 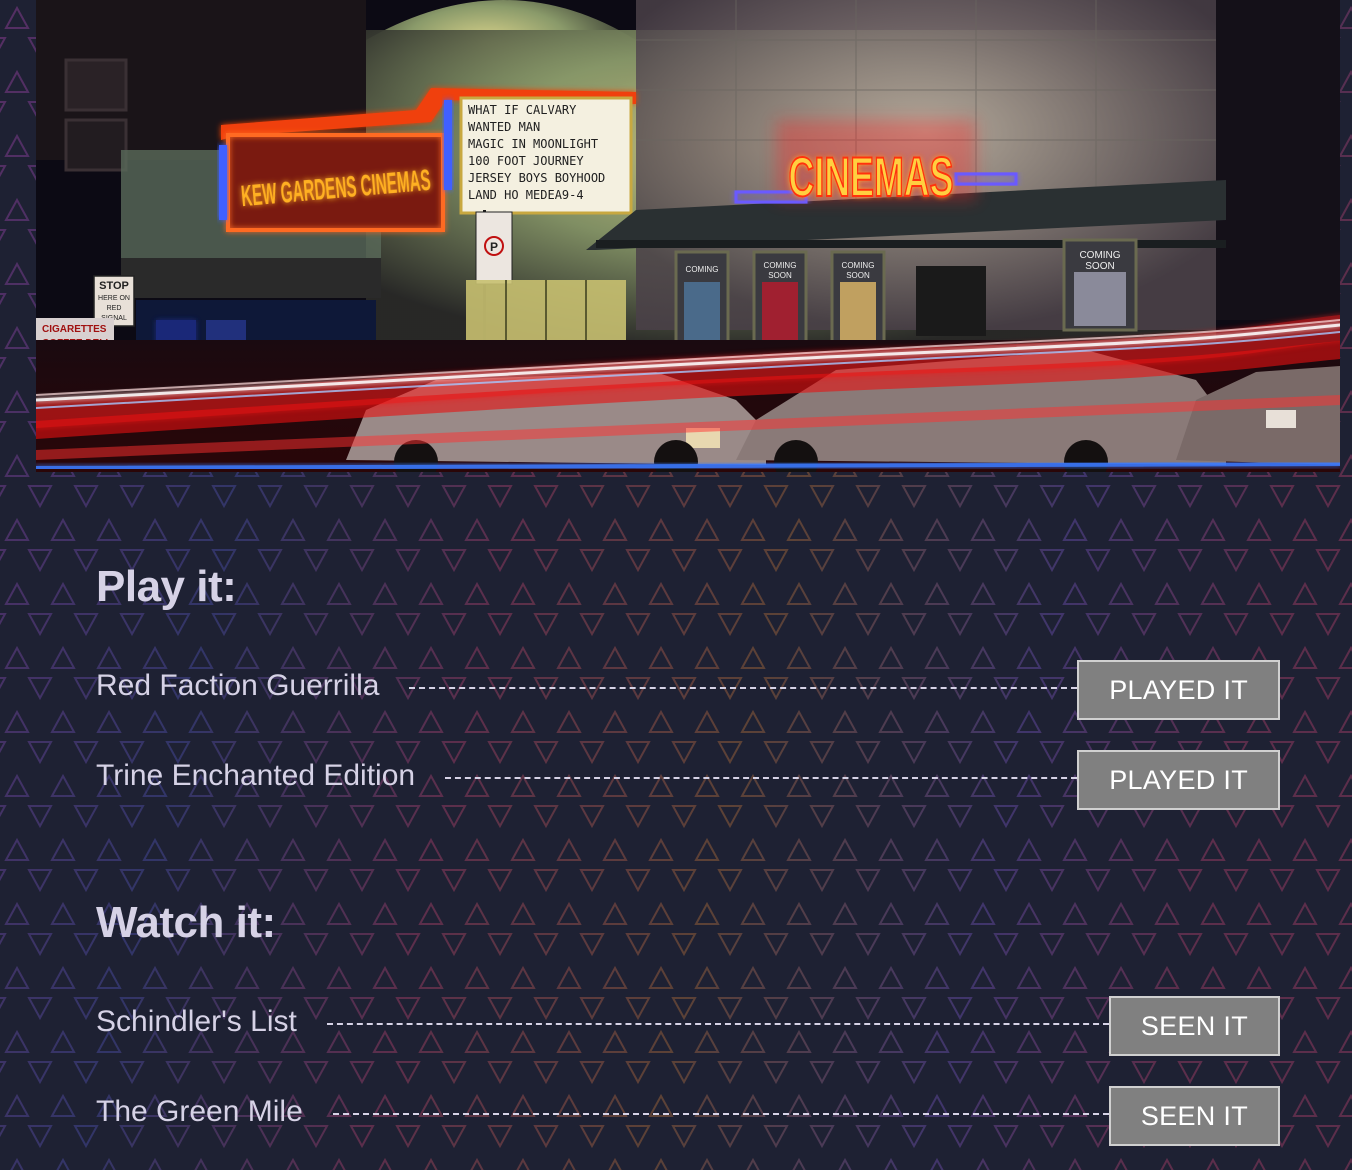 What do you see at coordinates (504, 127) in the screenshot?
I see `svg-text: WANTED MAN` at bounding box center [504, 127].